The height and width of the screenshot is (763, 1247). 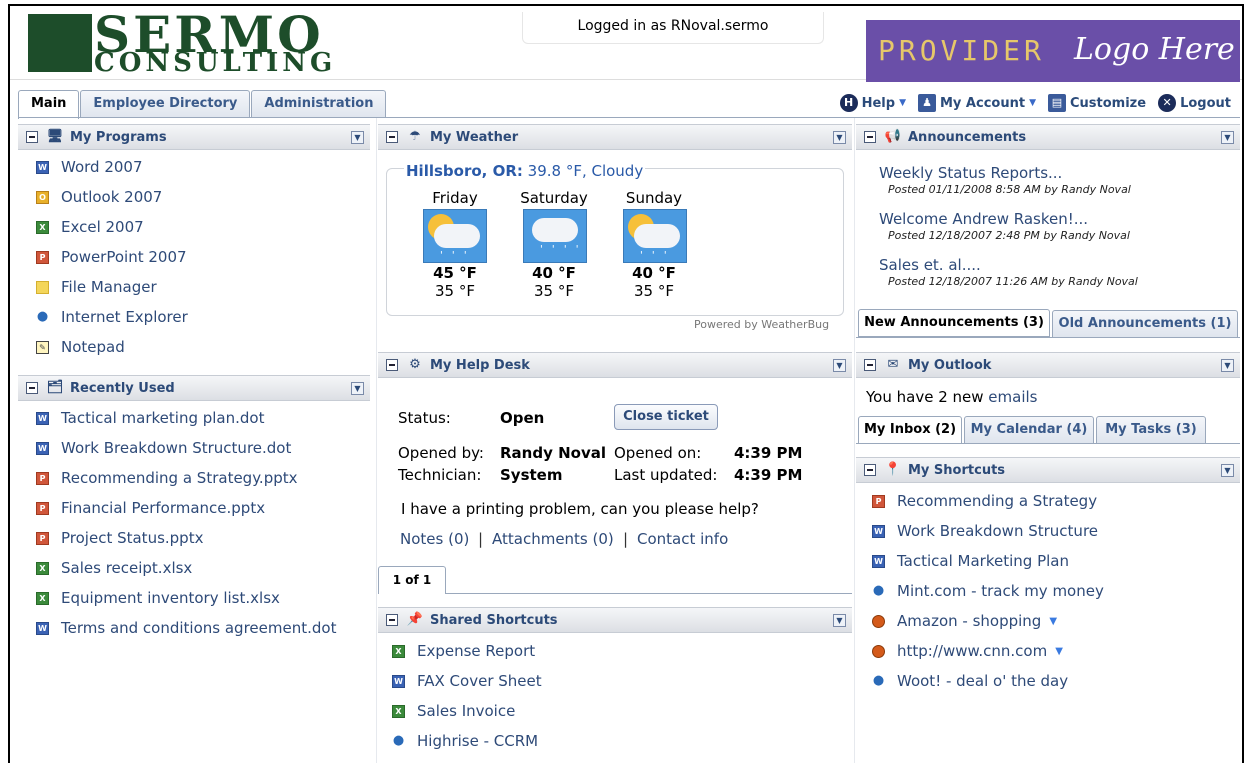 What do you see at coordinates (60, 43) in the screenshot?
I see `tree-logo-icon` at bounding box center [60, 43].